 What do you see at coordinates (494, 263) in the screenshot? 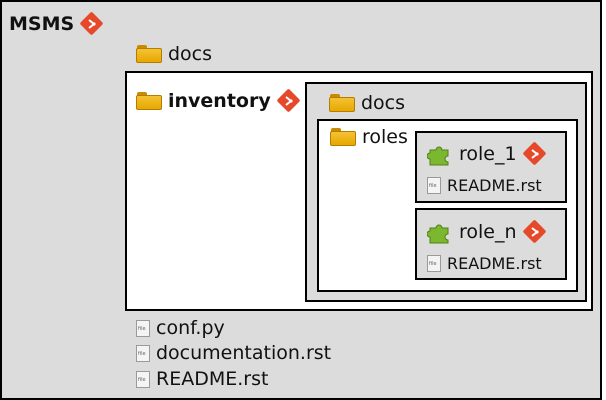
I see `role-n-readme-label: README.rst` at bounding box center [494, 263].